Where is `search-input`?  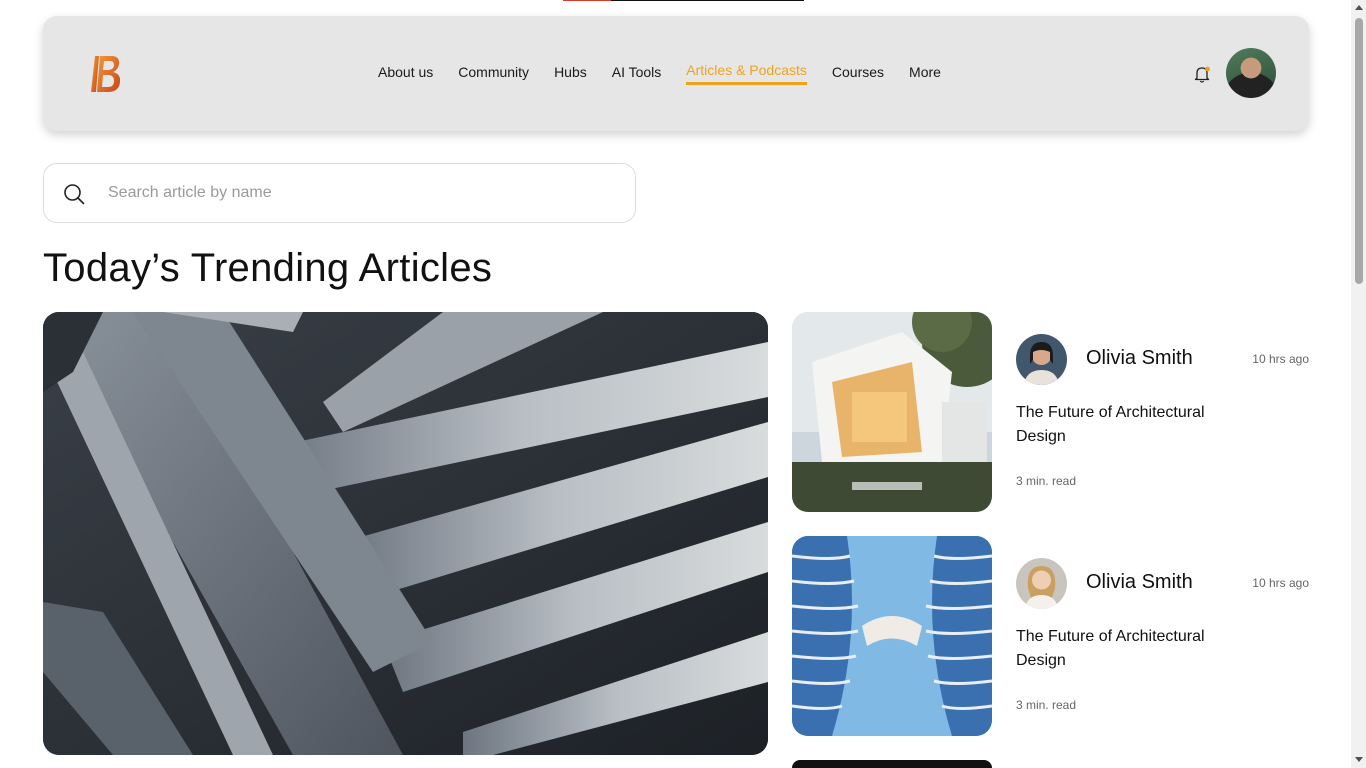
search-input is located at coordinates (358, 193).